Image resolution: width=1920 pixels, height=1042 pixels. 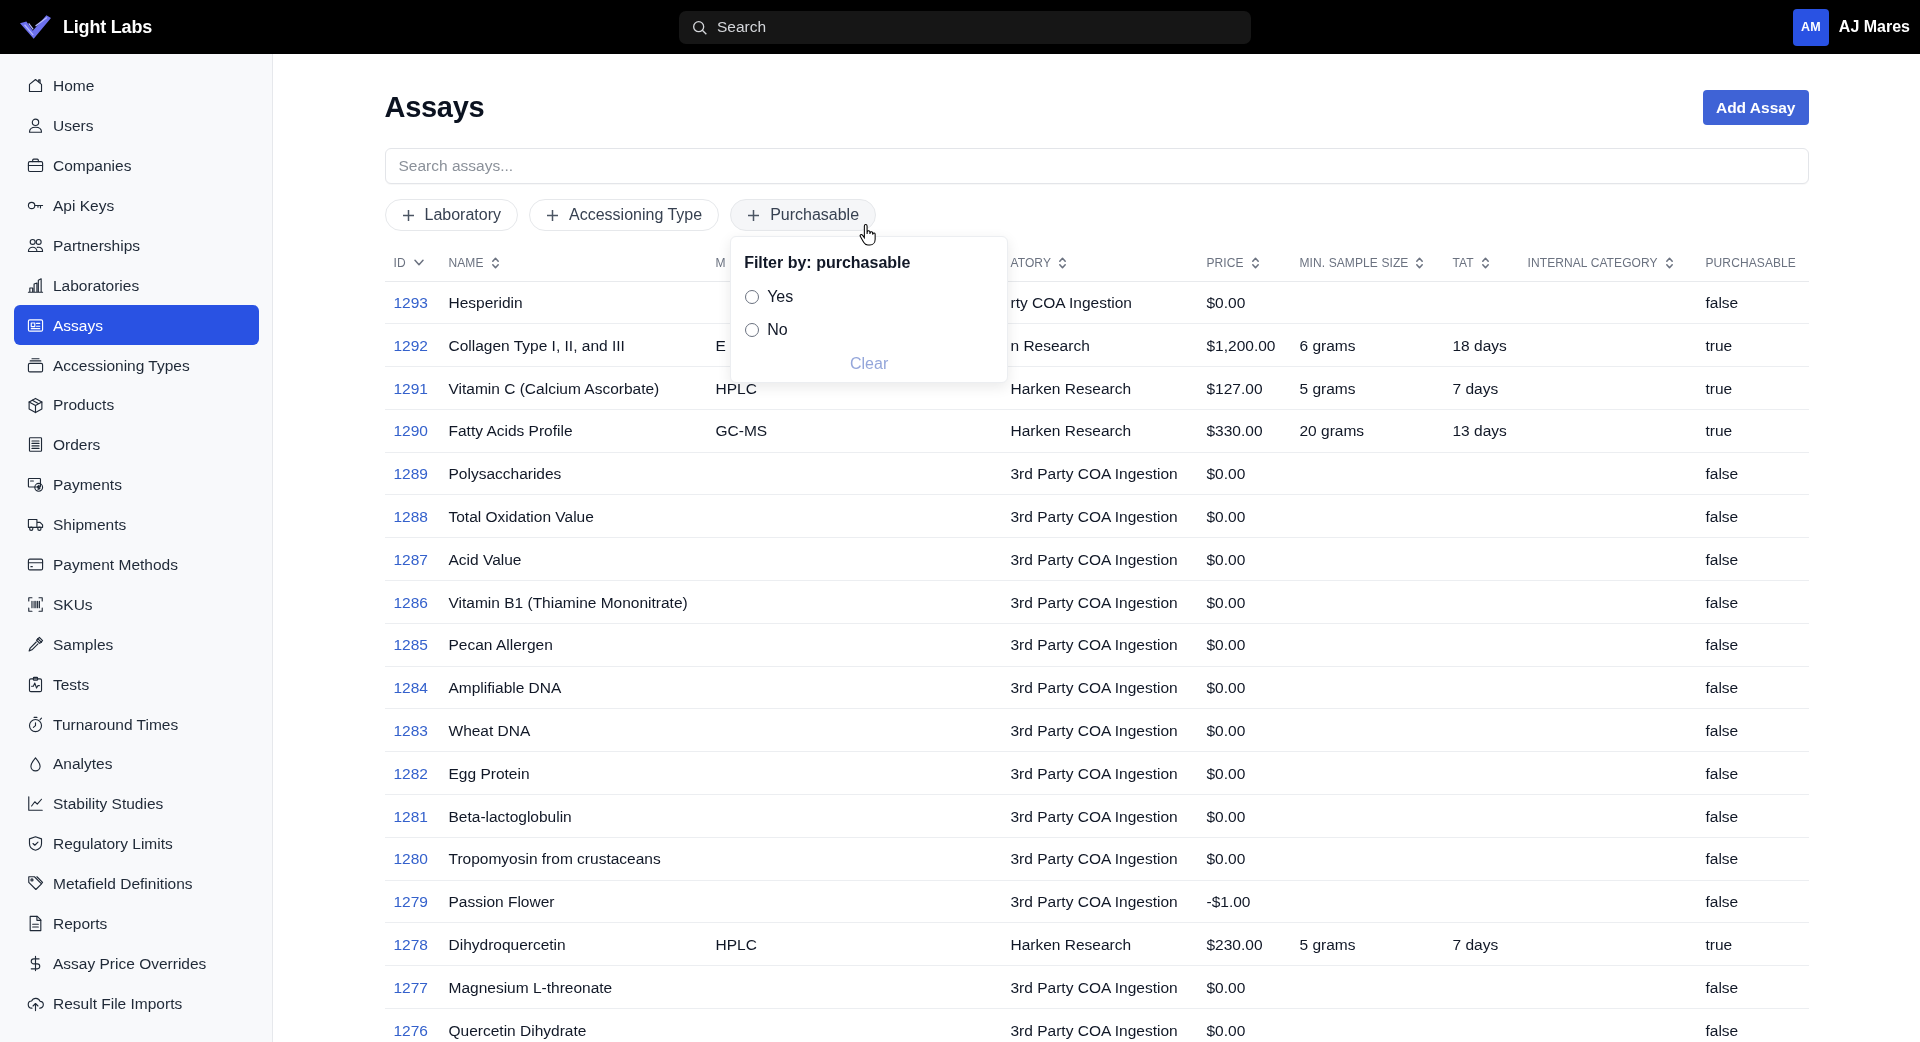 I want to click on table-text: $1,200.00, so click(x=1241, y=345).